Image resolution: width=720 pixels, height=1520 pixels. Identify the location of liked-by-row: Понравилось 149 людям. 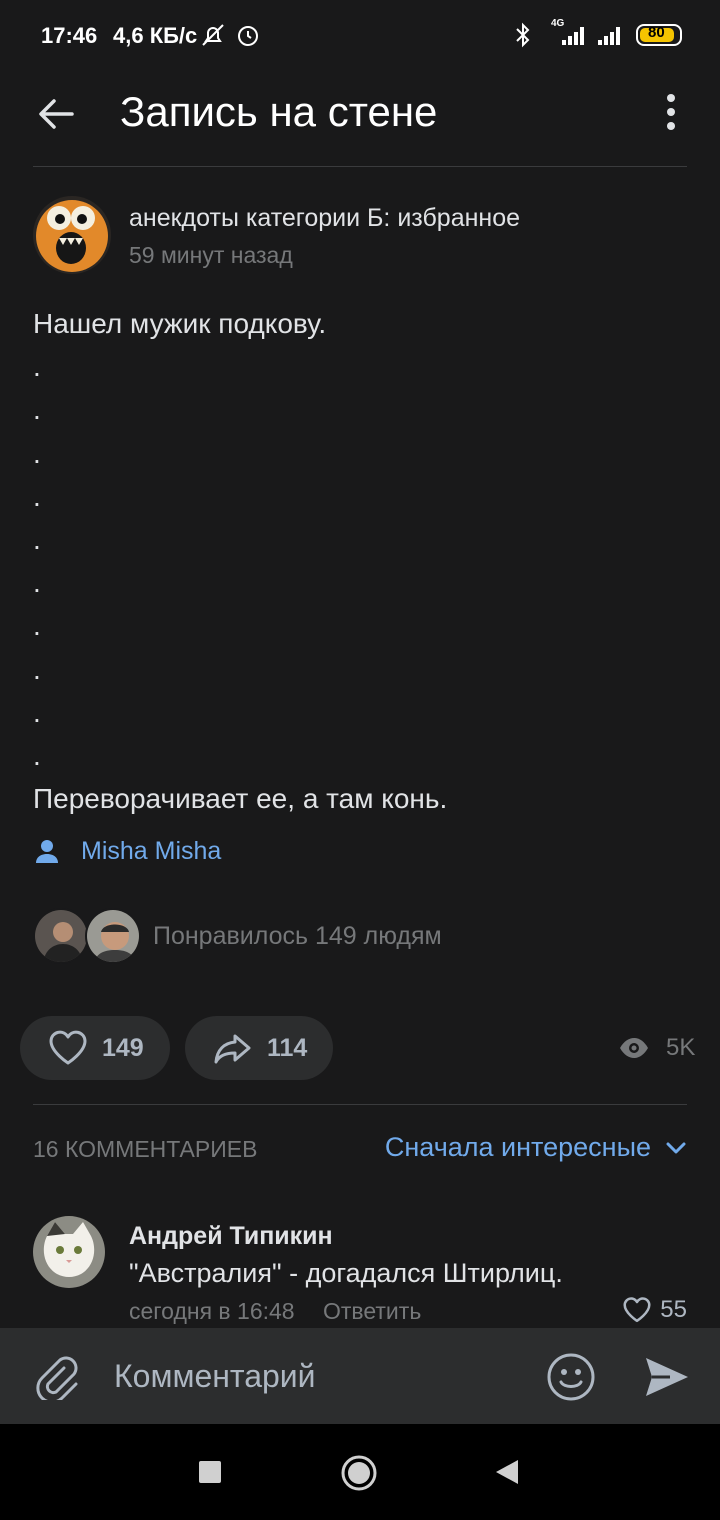
(360, 937).